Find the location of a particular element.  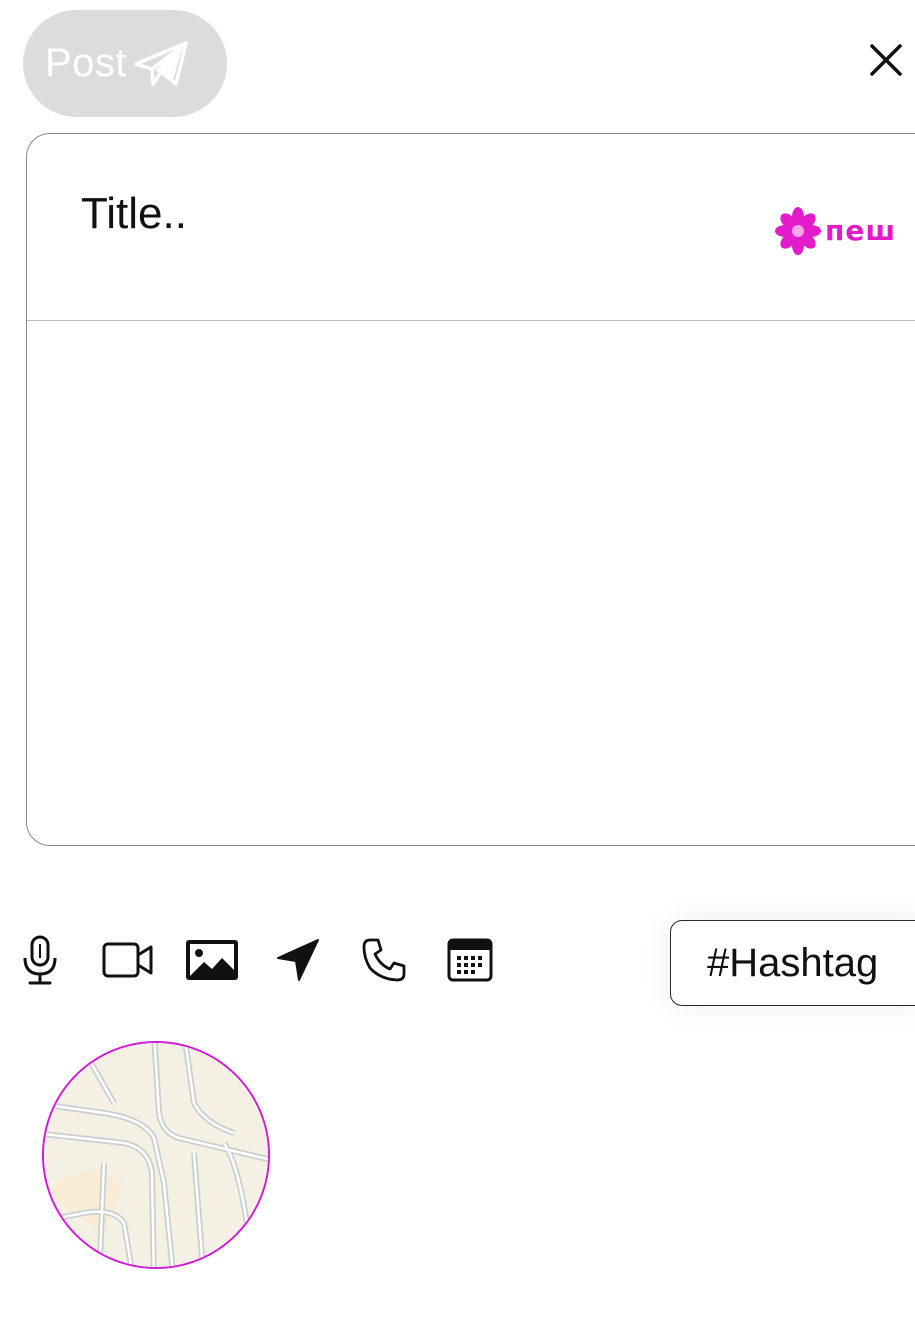

paper-plane-icon is located at coordinates (161, 64).